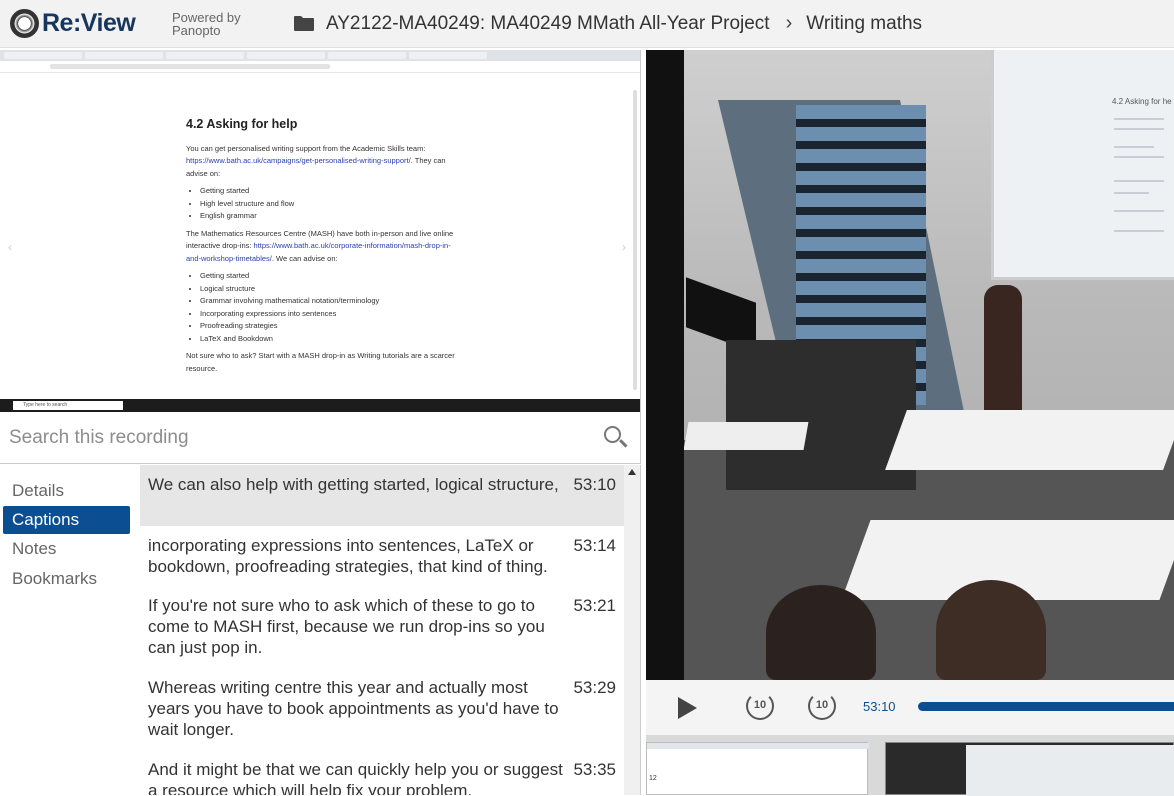 The width and height of the screenshot is (1174, 796). What do you see at coordinates (328, 216) in the screenshot?
I see `list-item: English grammar` at bounding box center [328, 216].